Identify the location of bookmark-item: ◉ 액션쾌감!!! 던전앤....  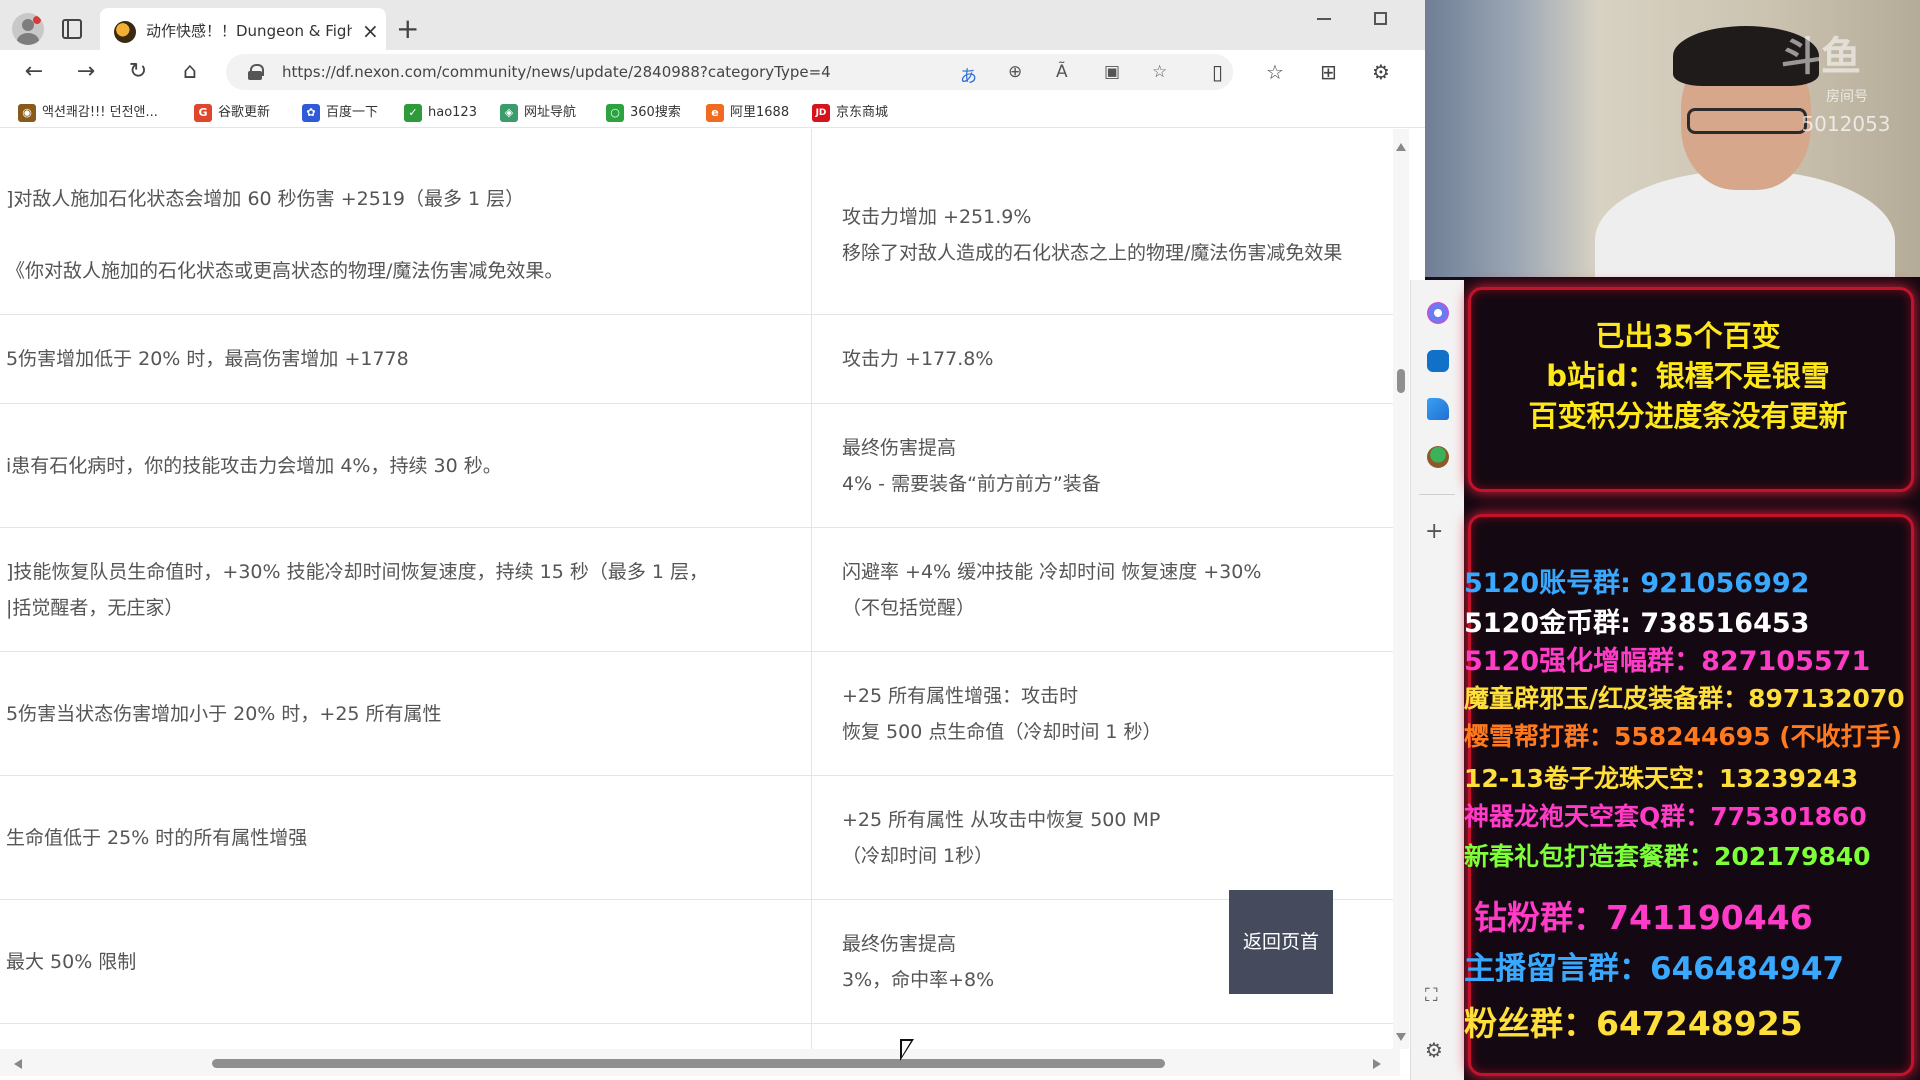
(88, 113).